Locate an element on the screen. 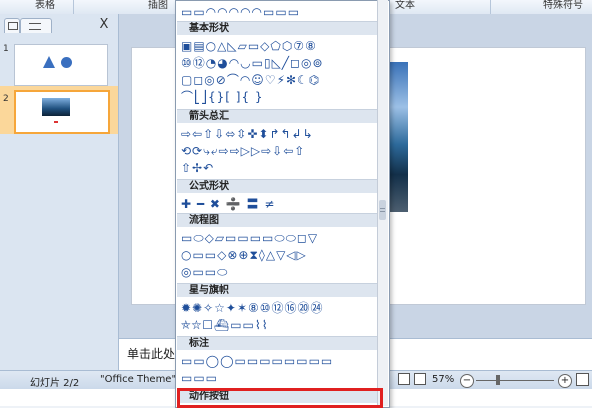 Image resolution: width=592 pixels, height=408 pixels. shape-row: ⇧✢↶ is located at coordinates (197, 168).